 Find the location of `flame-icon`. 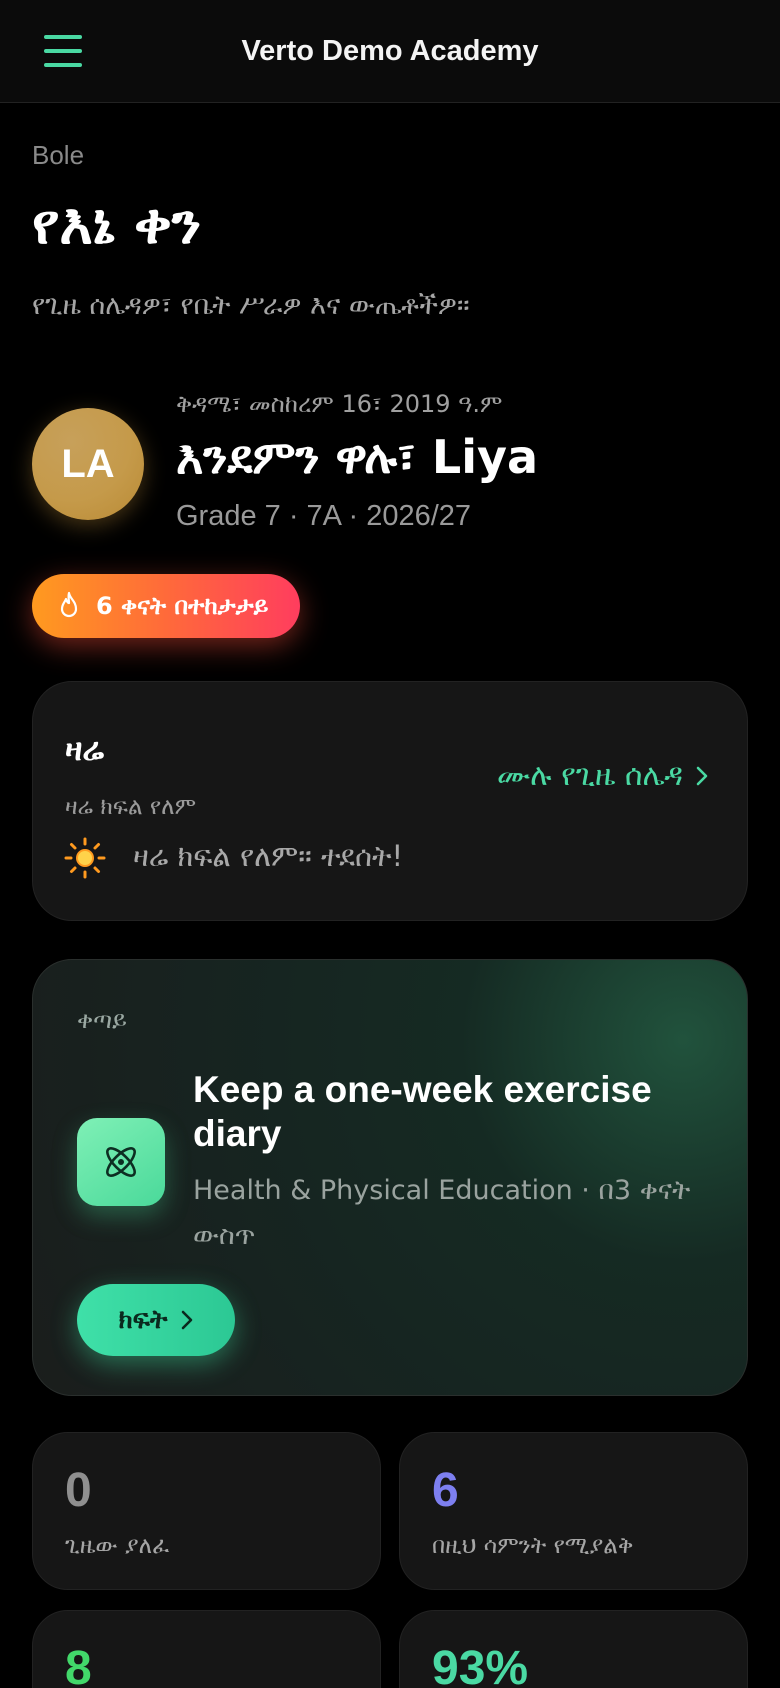

flame-icon is located at coordinates (69, 604).